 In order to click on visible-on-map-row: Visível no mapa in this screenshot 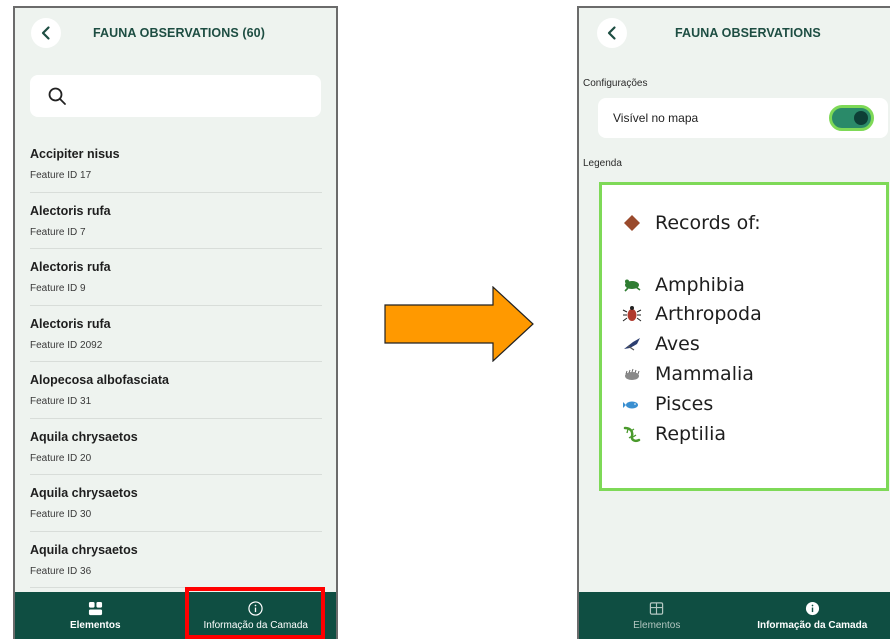, I will do `click(743, 118)`.